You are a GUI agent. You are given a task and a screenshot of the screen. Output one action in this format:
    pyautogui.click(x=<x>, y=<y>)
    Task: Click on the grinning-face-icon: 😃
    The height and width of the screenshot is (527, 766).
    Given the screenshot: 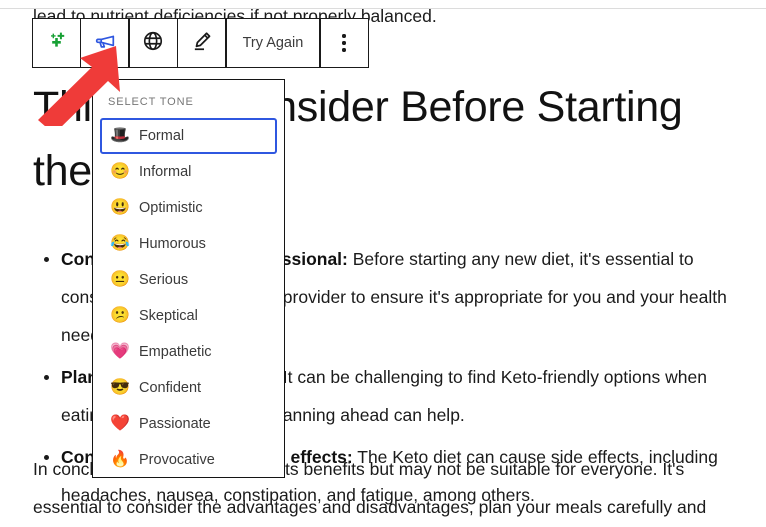 What is the action you would take?
    pyautogui.click(x=120, y=207)
    